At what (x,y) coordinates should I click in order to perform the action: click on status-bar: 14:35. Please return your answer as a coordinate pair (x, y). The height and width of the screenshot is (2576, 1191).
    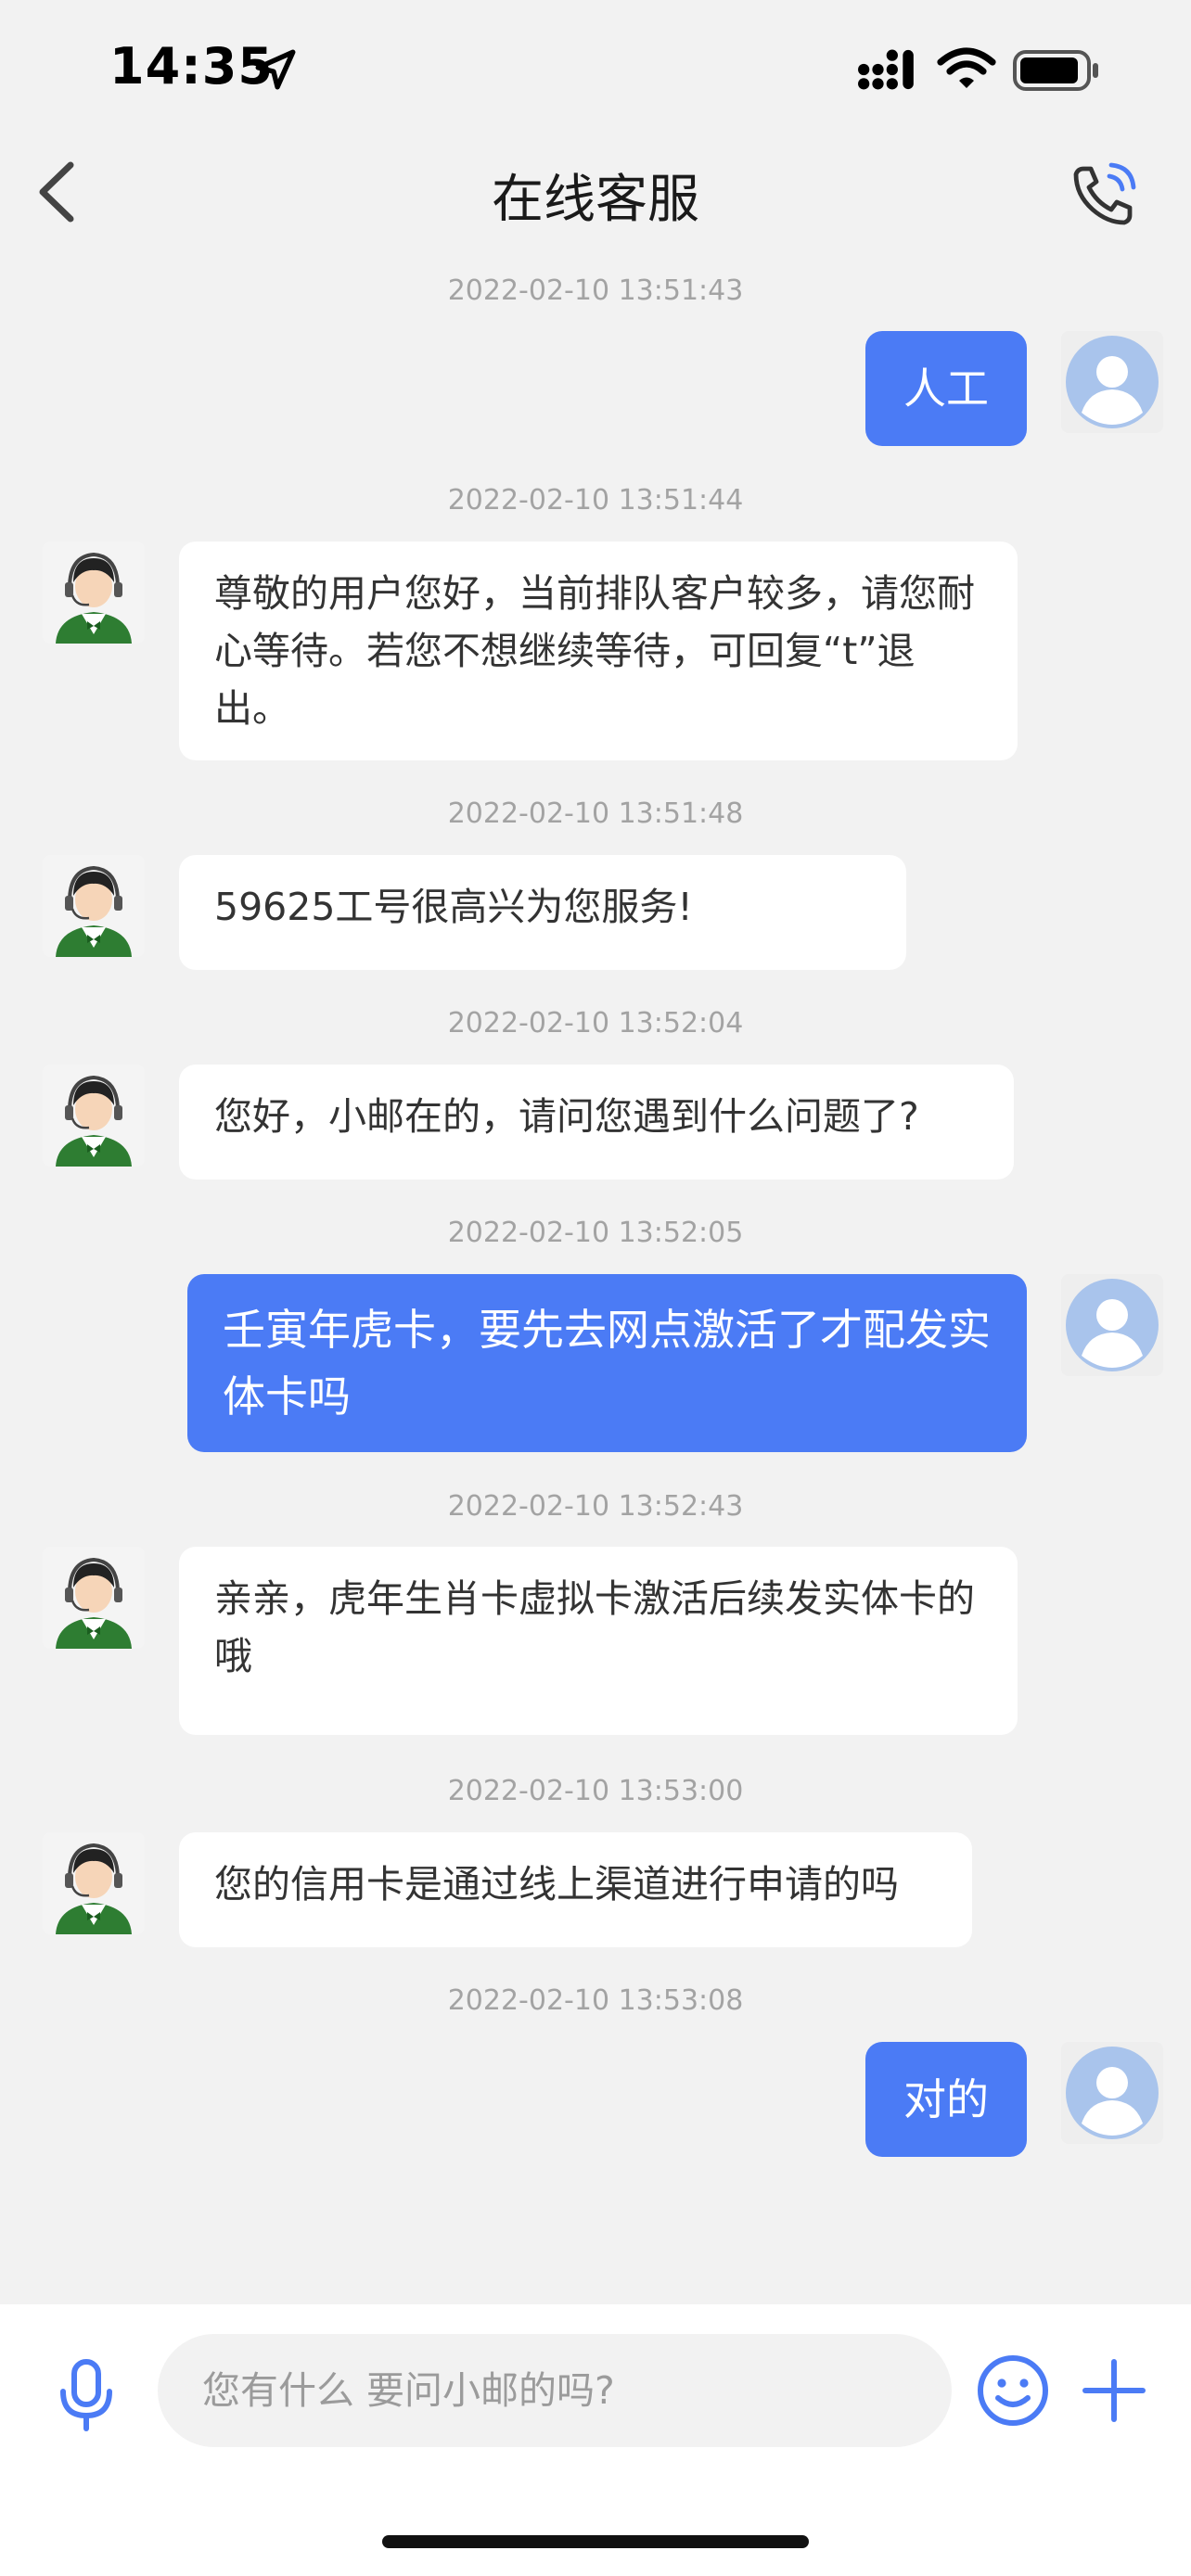
    Looking at the image, I should click on (595, 69).